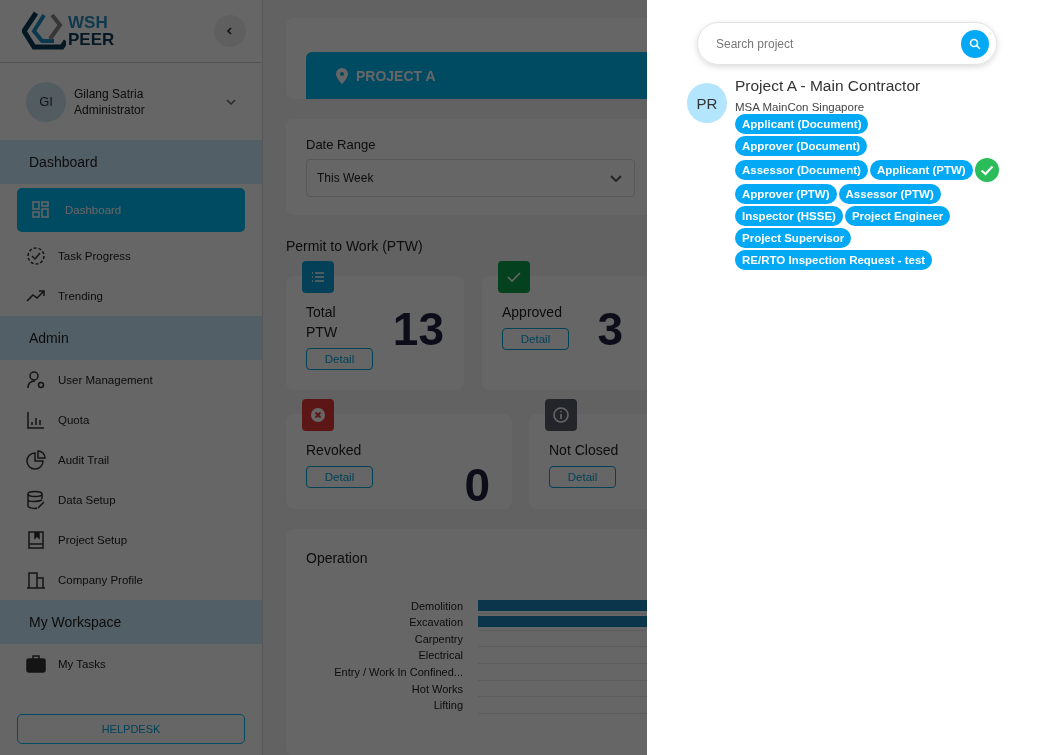 The height and width of the screenshot is (755, 1044). What do you see at coordinates (131, 420) in the screenshot?
I see `nav-item: Quota` at bounding box center [131, 420].